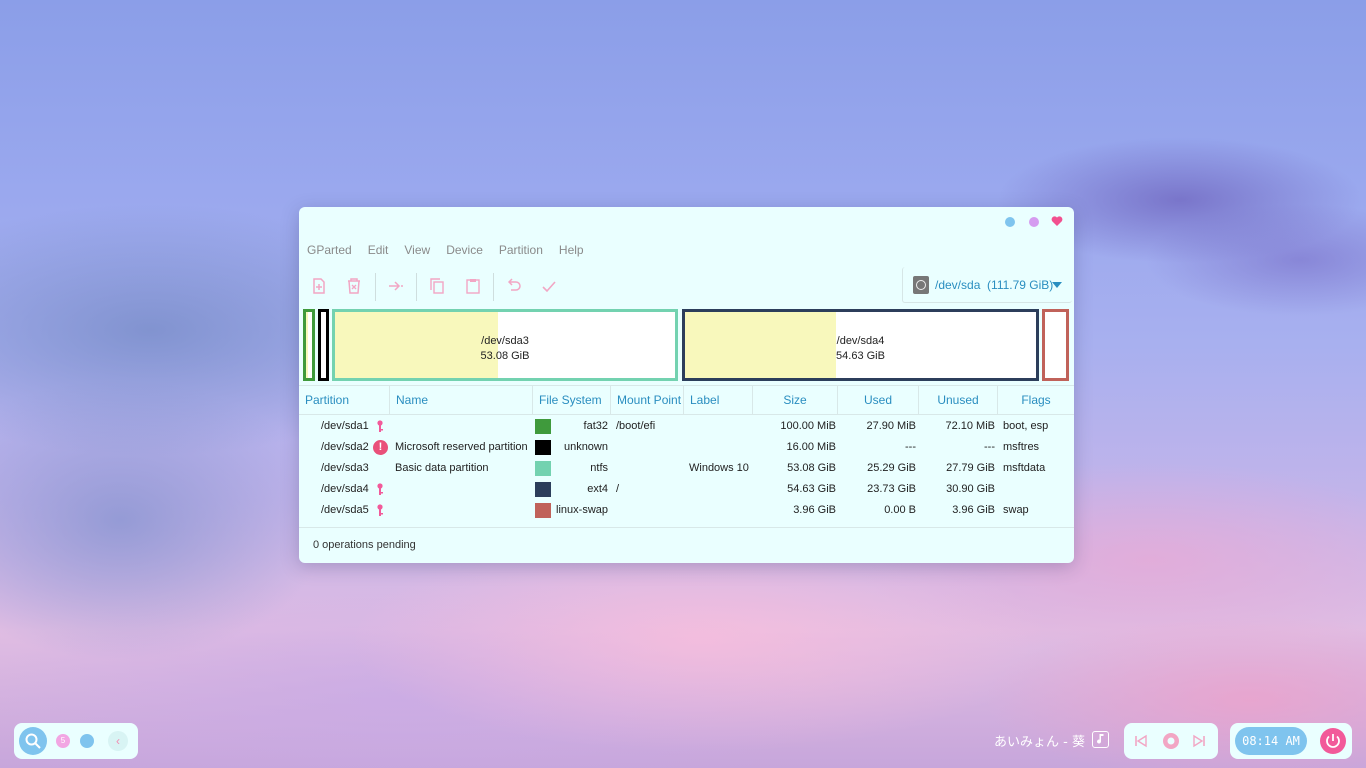 This screenshot has height=768, width=1366. Describe the element at coordinates (686, 221) in the screenshot. I see `titlebar` at that location.